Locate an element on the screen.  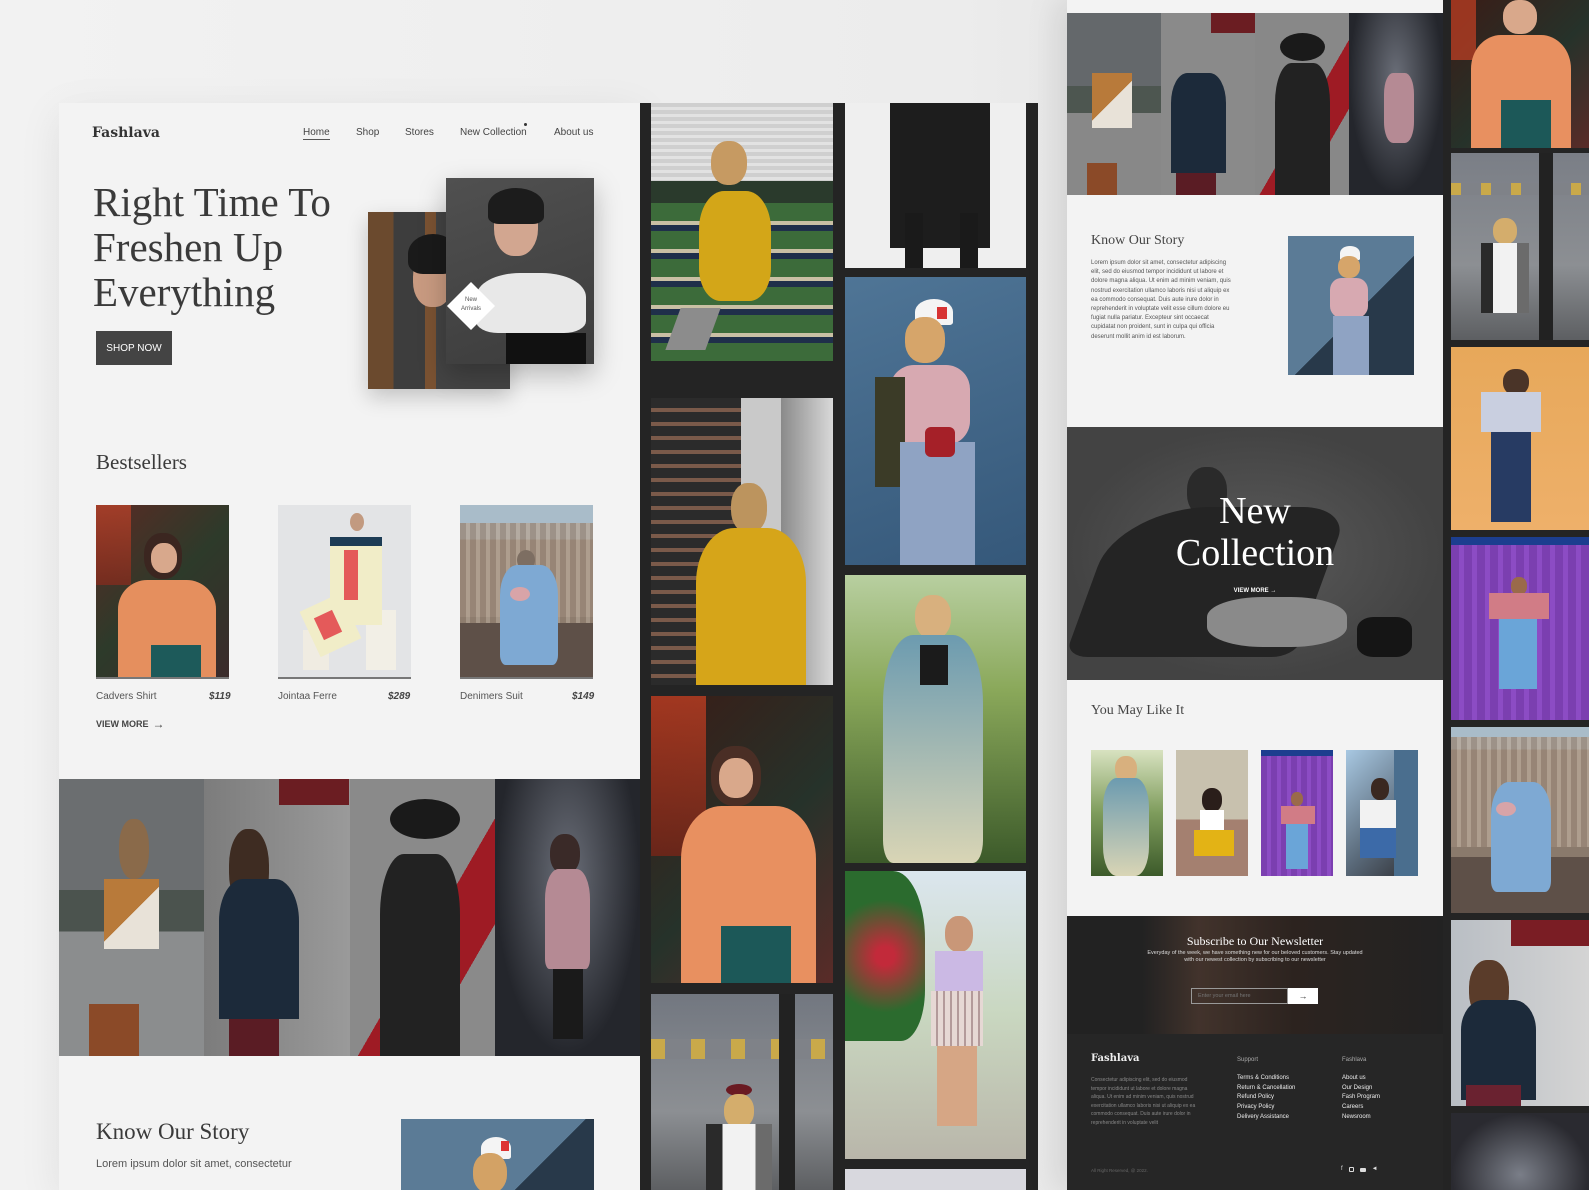
footer-company-title: Fashlava is located at coordinates (1354, 1060).